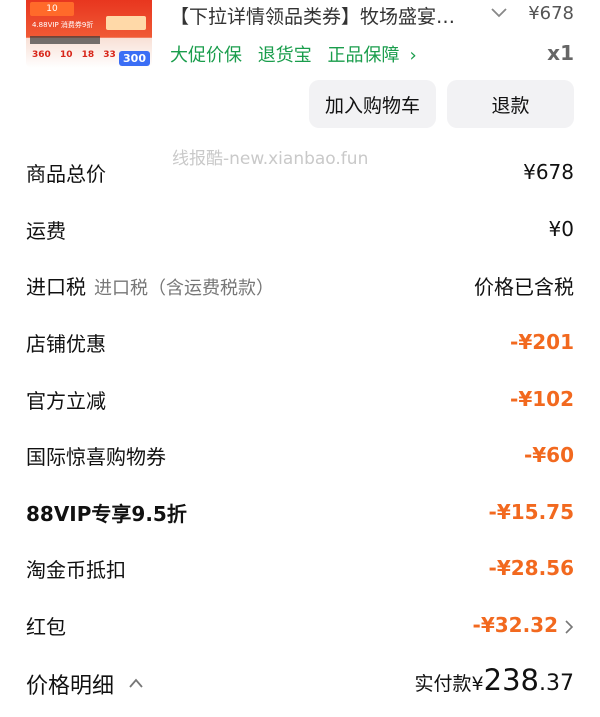 The width and height of the screenshot is (600, 717). What do you see at coordinates (300, 399) in the screenshot?
I see `row-official-discount: 官方立减 -¥102` at bounding box center [300, 399].